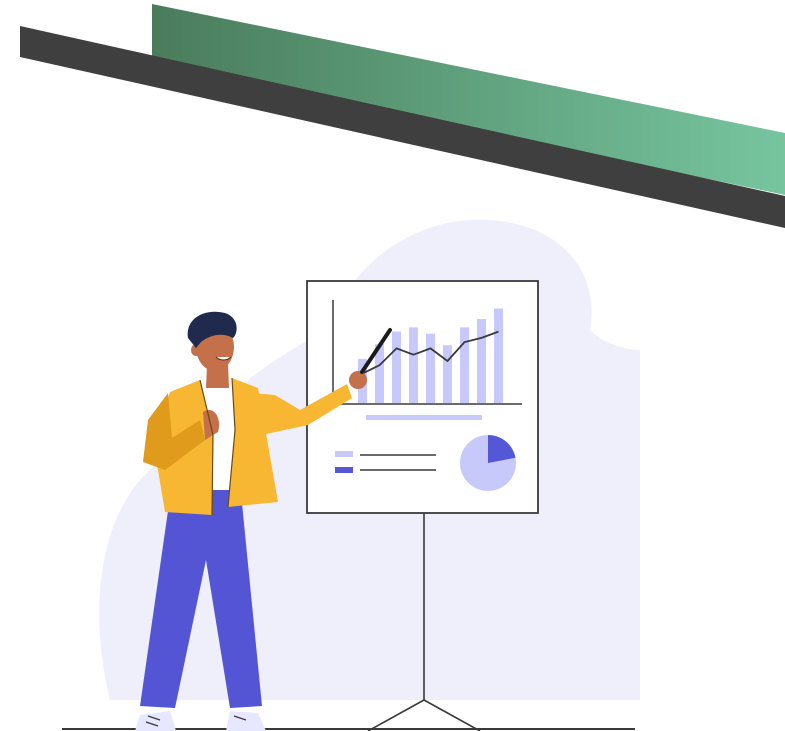 The image size is (785, 731). What do you see at coordinates (344, 470) in the screenshot?
I see `legend-swatch-dark` at bounding box center [344, 470].